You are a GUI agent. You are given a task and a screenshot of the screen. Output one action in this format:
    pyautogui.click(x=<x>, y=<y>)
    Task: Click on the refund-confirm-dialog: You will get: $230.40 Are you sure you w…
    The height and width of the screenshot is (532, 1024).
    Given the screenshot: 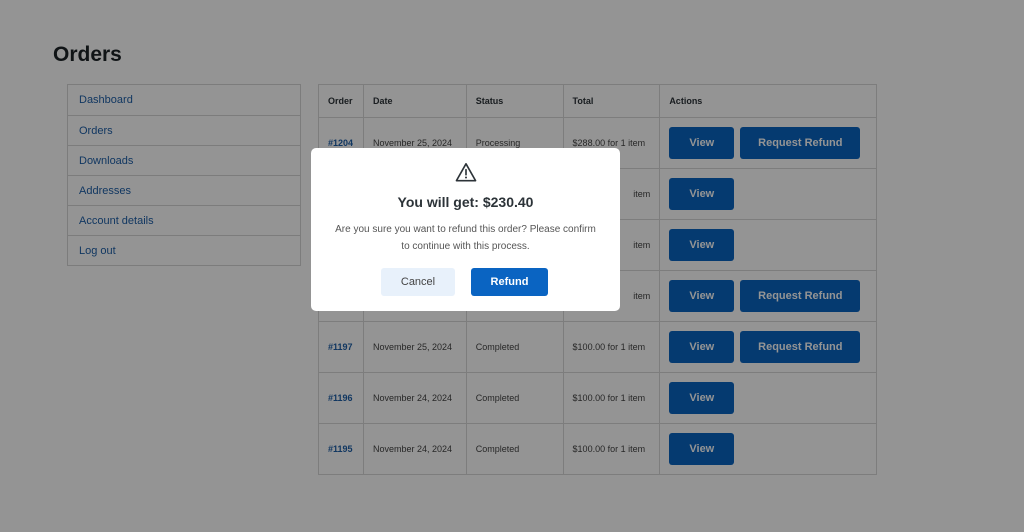 What is the action you would take?
    pyautogui.click(x=465, y=229)
    